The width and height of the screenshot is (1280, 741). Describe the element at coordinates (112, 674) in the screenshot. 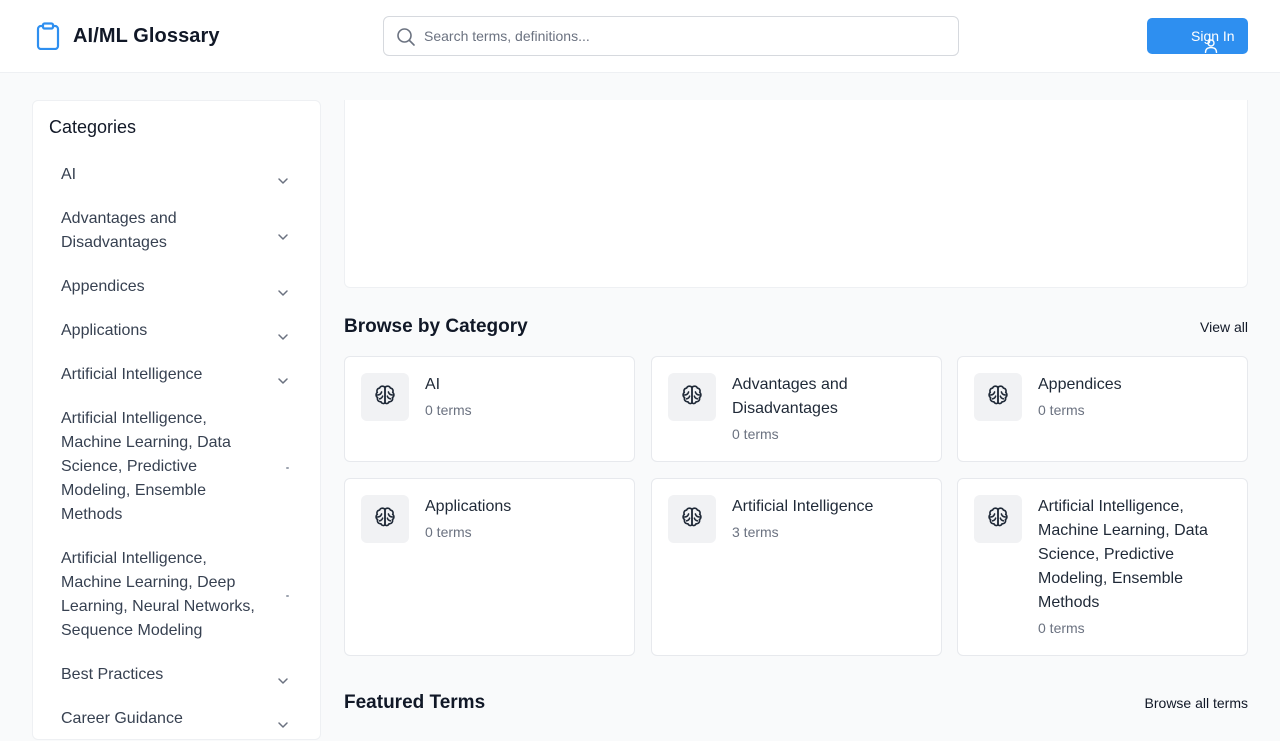

I see `sidebar-category-label: Best Practices` at that location.